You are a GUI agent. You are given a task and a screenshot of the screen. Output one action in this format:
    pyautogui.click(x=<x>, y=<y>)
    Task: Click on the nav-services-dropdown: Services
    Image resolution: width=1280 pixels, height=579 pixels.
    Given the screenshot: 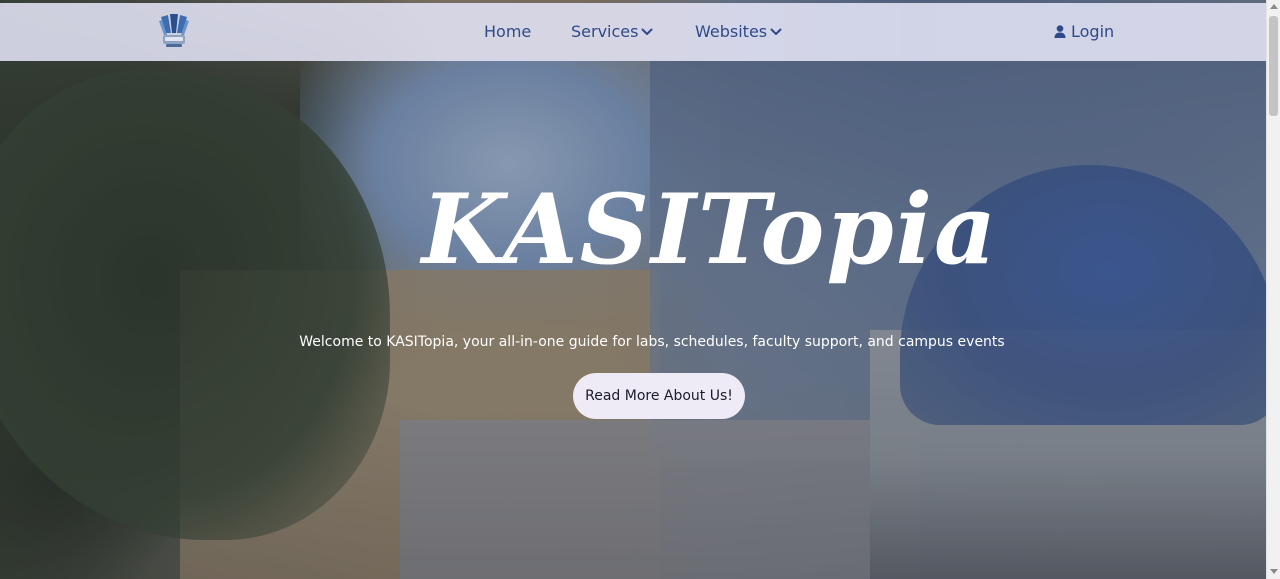 What is the action you would take?
    pyautogui.click(x=612, y=31)
    